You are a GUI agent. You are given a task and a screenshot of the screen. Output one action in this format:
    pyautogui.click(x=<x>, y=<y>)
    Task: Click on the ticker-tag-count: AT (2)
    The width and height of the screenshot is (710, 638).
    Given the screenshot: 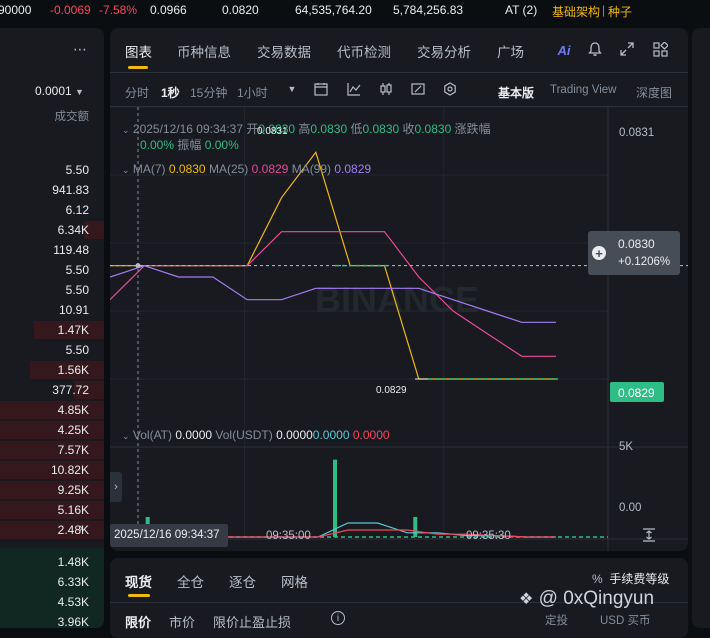 What is the action you would take?
    pyautogui.click(x=521, y=10)
    